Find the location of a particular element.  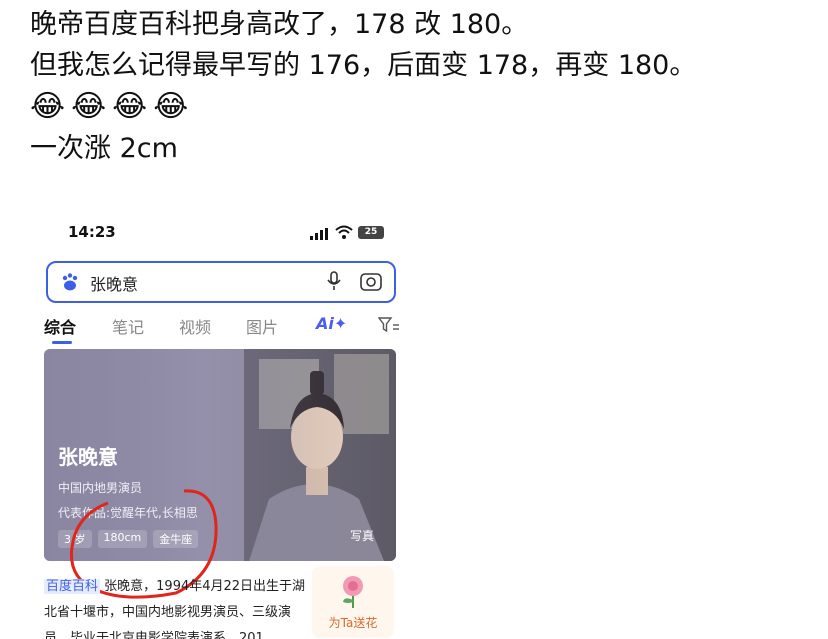

search-bar: 张晚意 is located at coordinates (221, 282).